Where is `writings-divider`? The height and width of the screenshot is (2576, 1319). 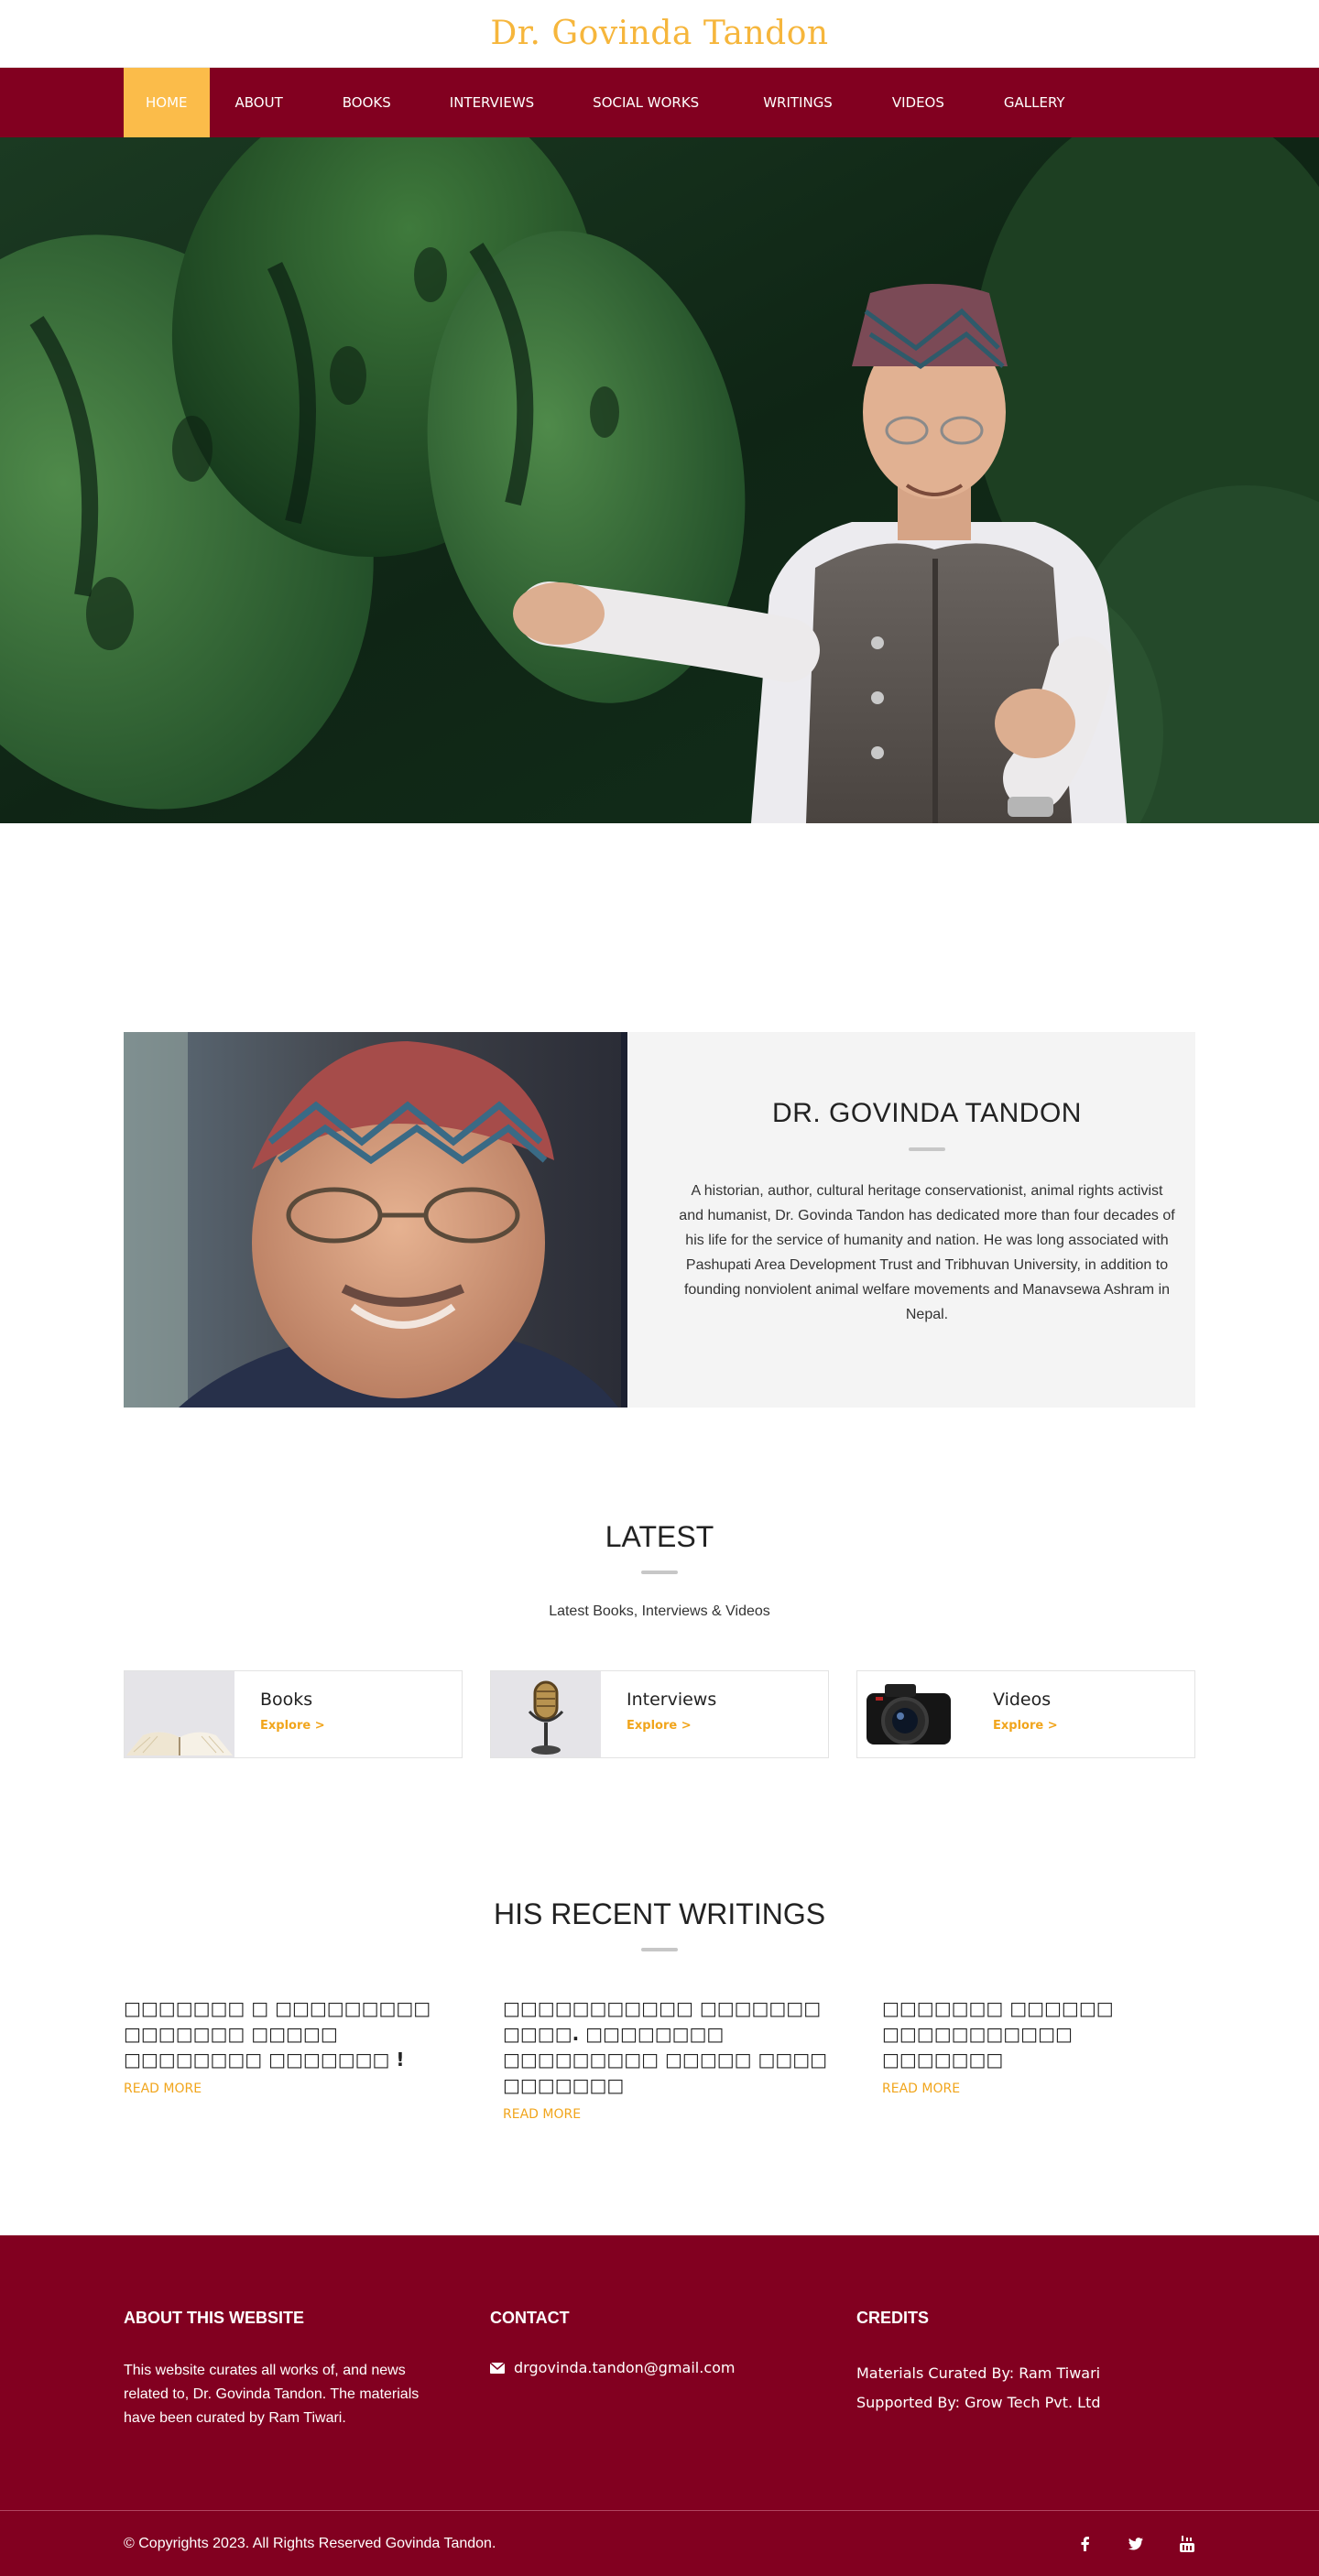
writings-divider is located at coordinates (659, 1949).